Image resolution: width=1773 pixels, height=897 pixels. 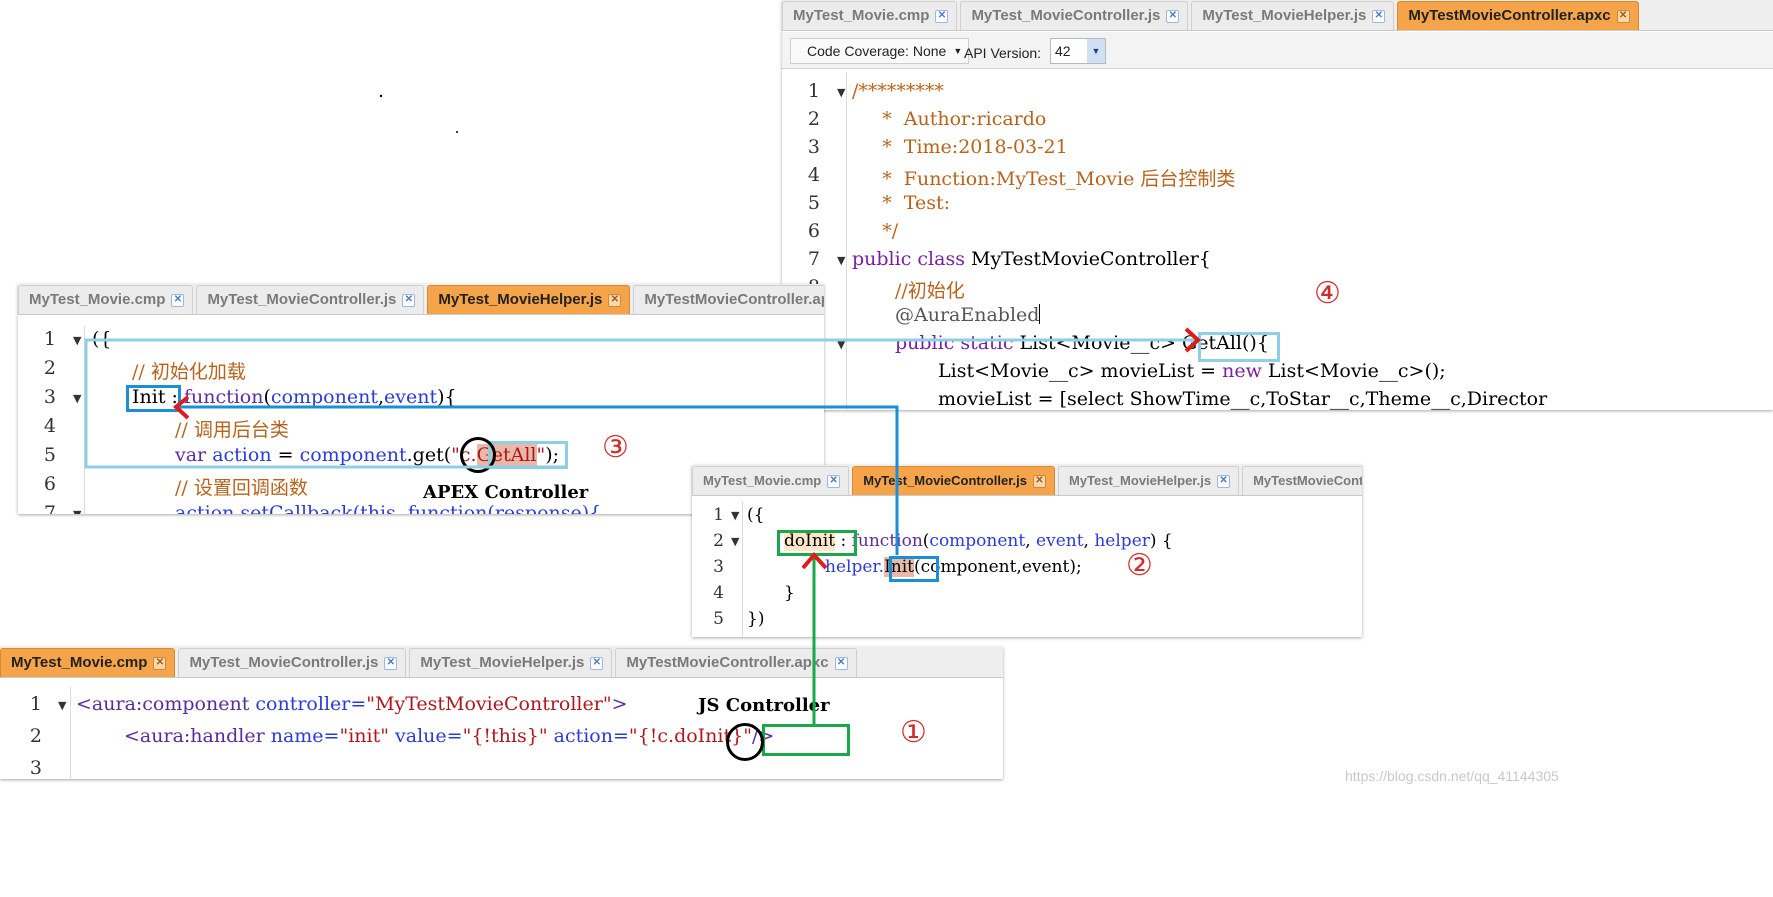 What do you see at coordinates (813, 231) in the screenshot?
I see `line-number: 6` at bounding box center [813, 231].